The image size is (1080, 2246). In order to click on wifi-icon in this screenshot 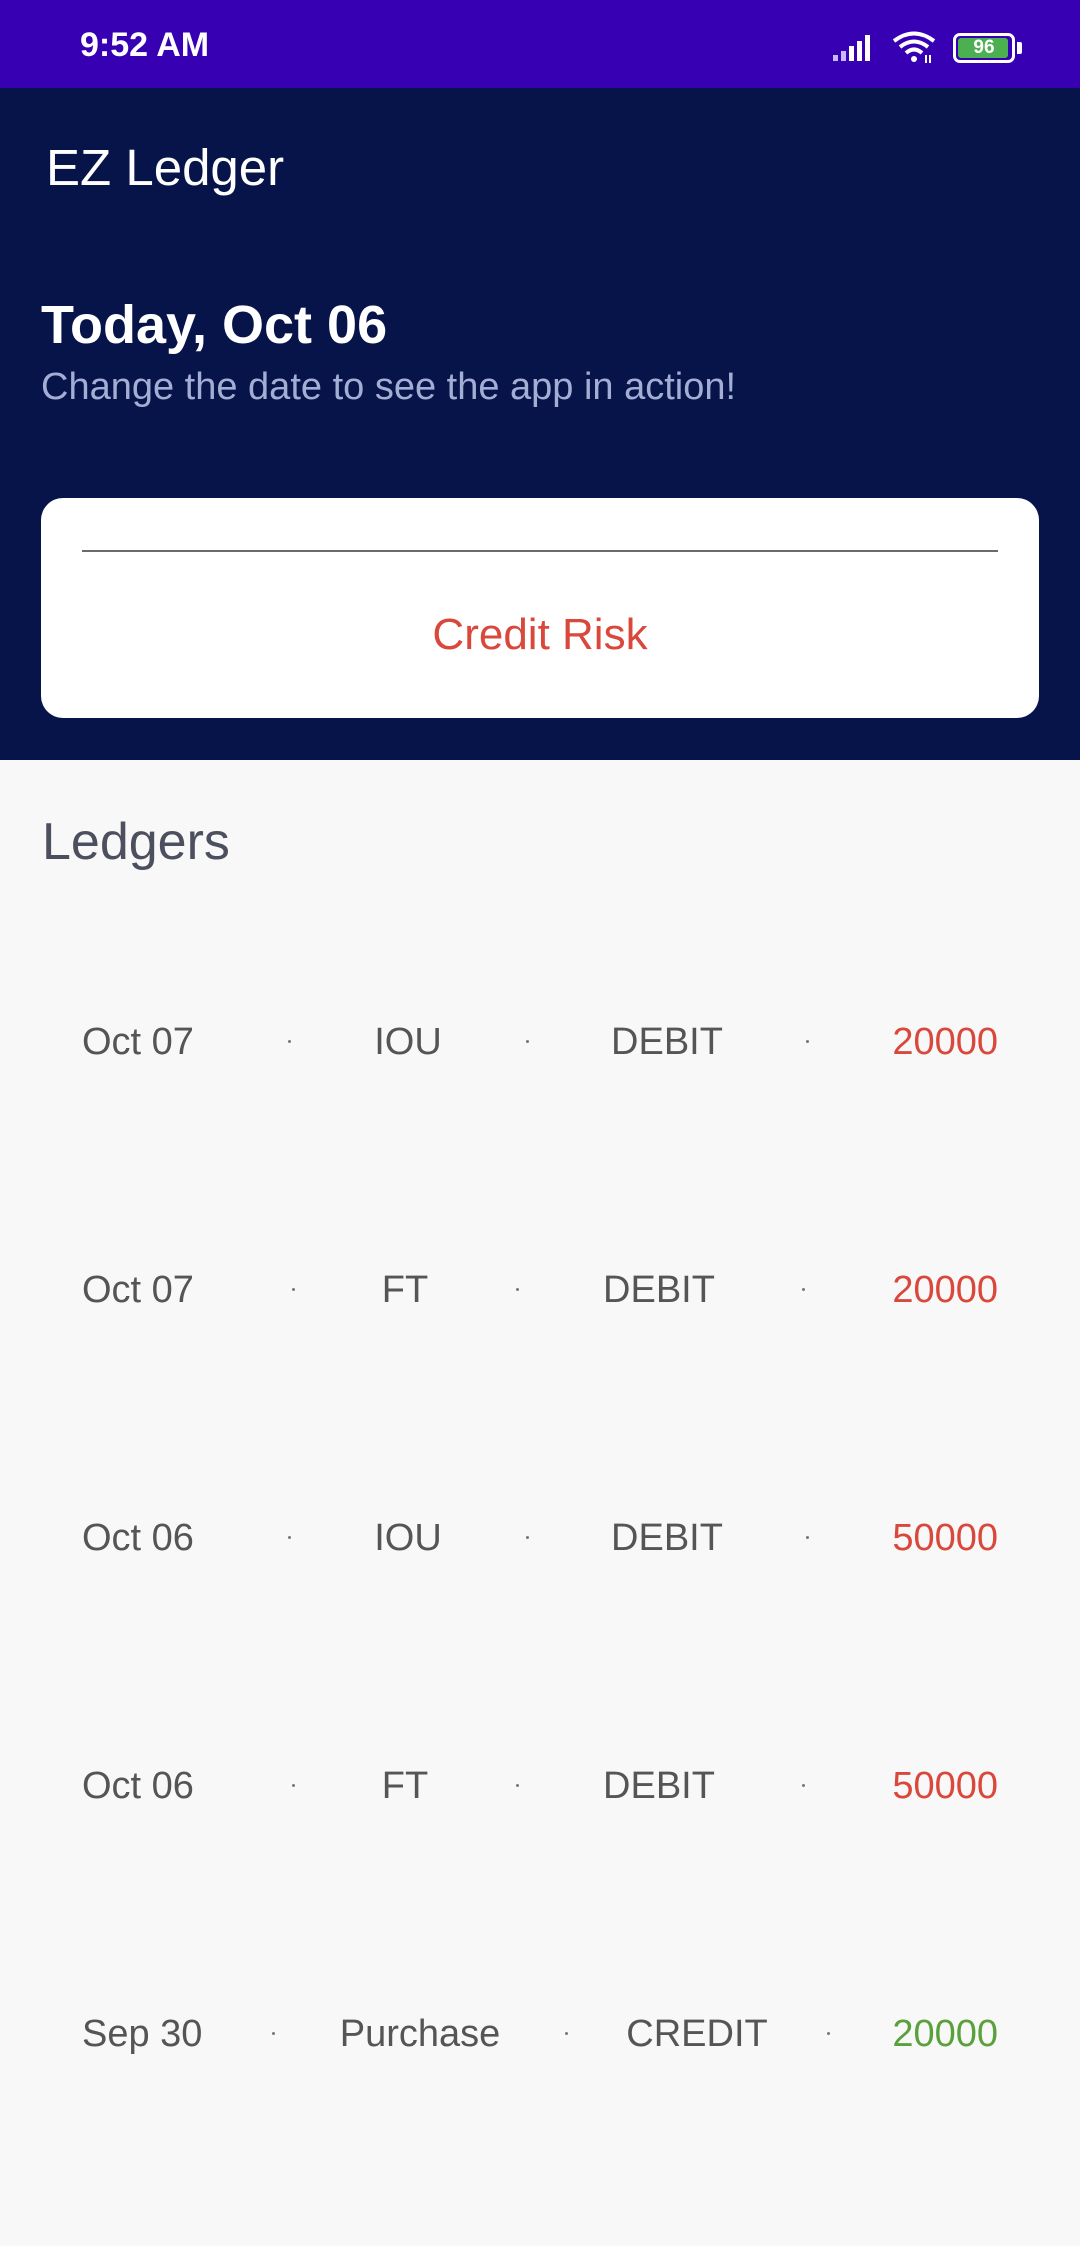, I will do `click(914, 47)`.